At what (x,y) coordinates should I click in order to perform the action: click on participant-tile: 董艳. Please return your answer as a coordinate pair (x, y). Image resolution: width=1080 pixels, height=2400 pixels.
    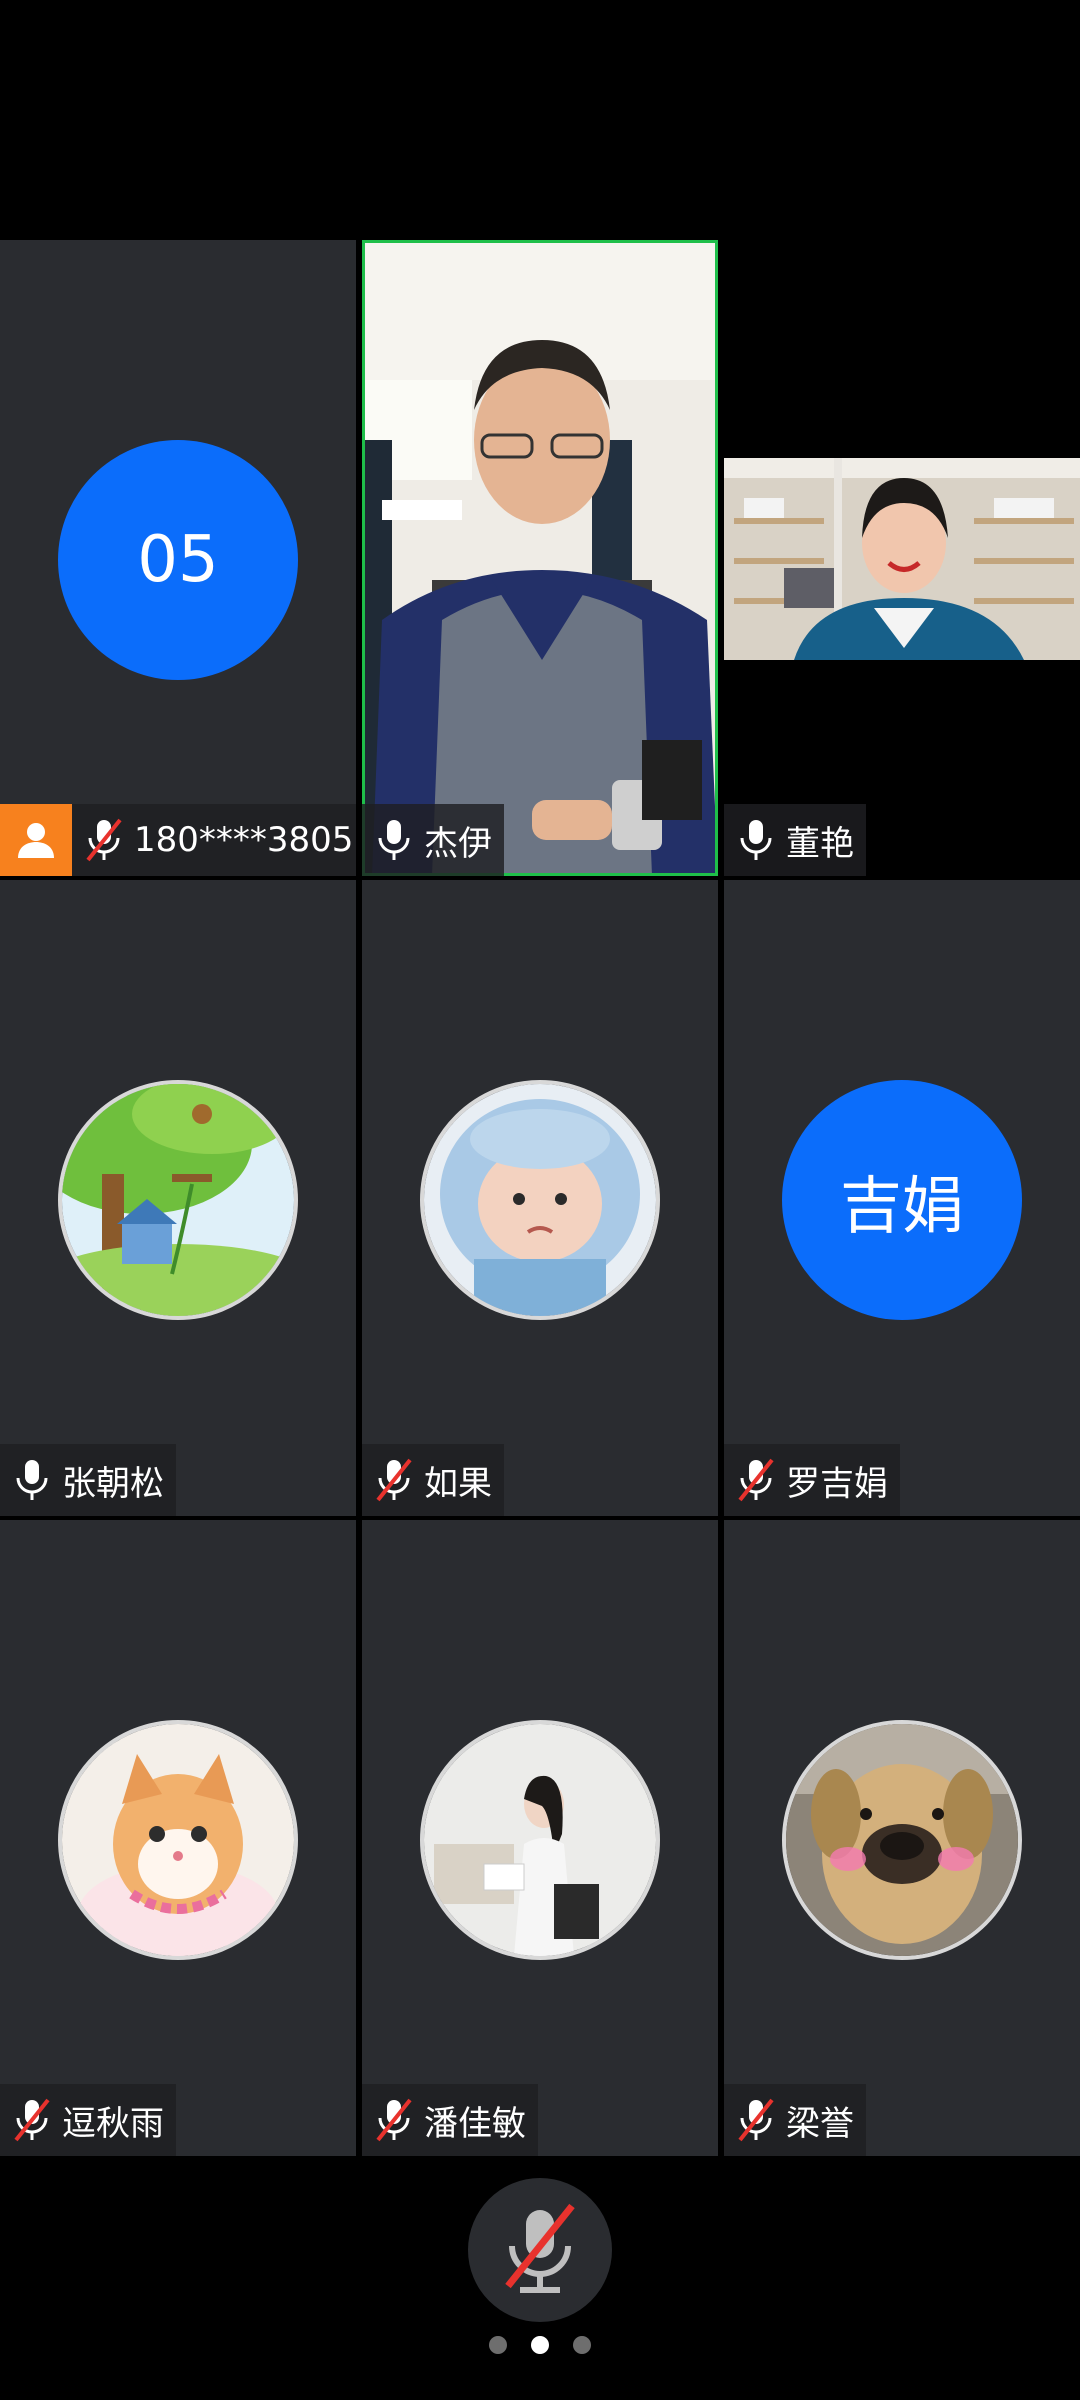
    Looking at the image, I should click on (902, 558).